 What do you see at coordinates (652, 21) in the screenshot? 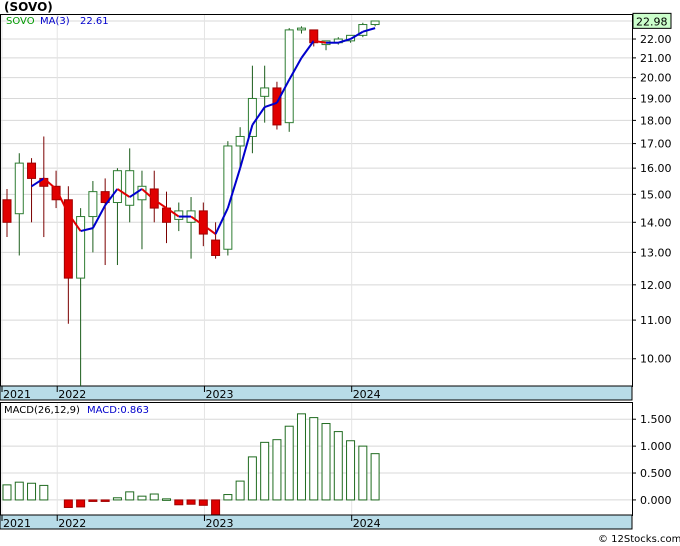
I see `last-price-label: 22.98` at bounding box center [652, 21].